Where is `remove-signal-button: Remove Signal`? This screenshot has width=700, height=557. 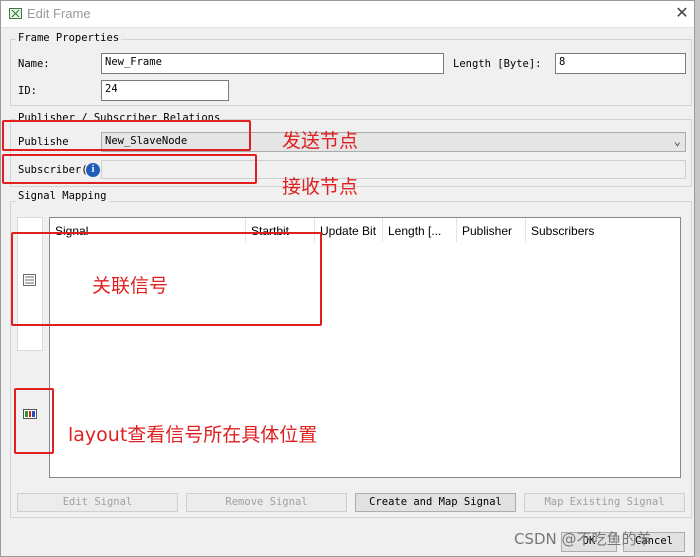
remove-signal-button: Remove Signal is located at coordinates (266, 502).